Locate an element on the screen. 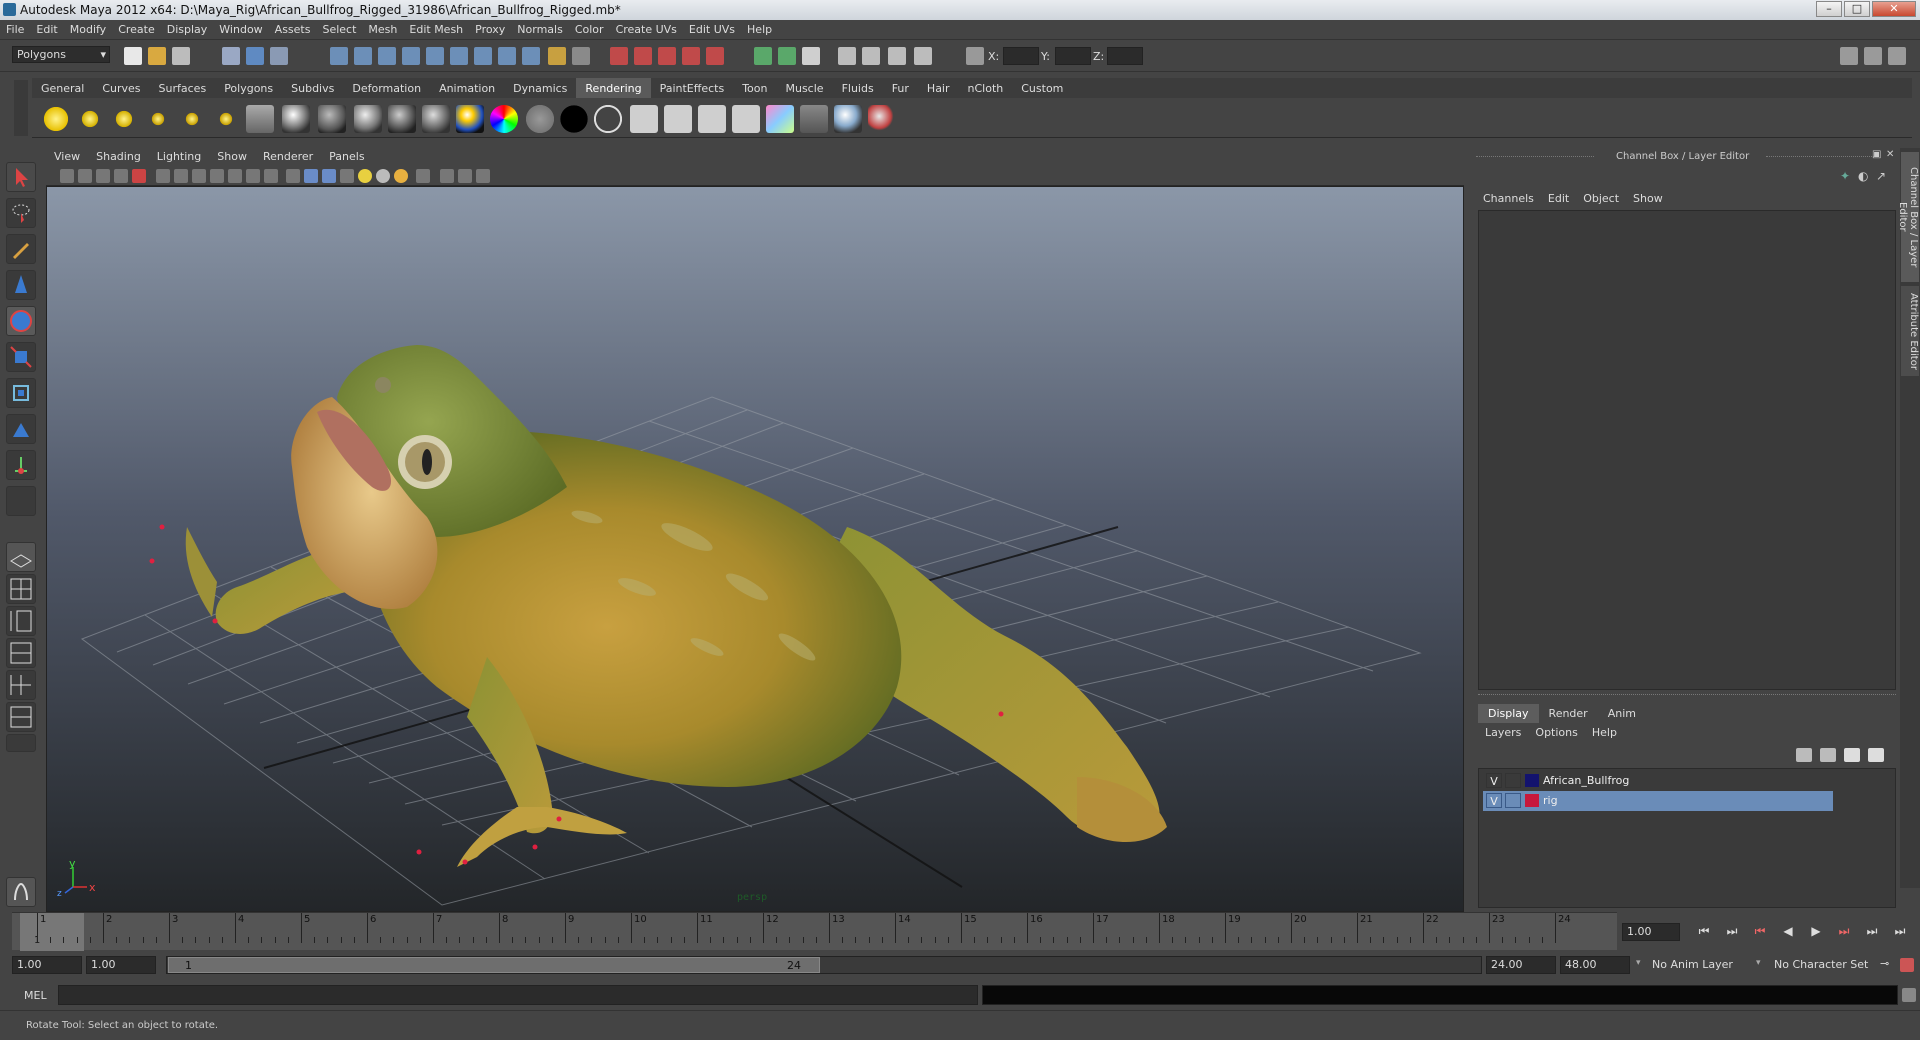 The width and height of the screenshot is (1920, 1040). tab-channel-box-layer-editor: Channel Box / Layer Editor is located at coordinates (1908, 217).